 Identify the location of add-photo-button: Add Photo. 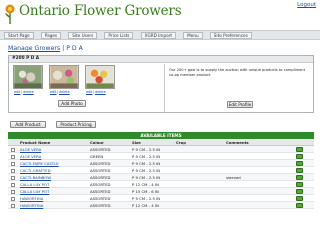
(72, 103).